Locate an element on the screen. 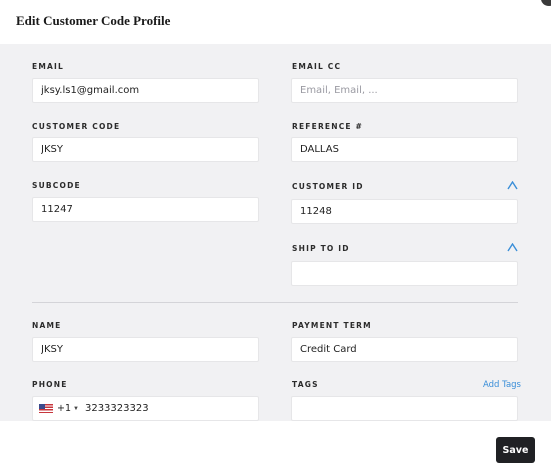 The height and width of the screenshot is (476, 551). dialog-header: Edit Customer Code Profile is located at coordinates (275, 22).